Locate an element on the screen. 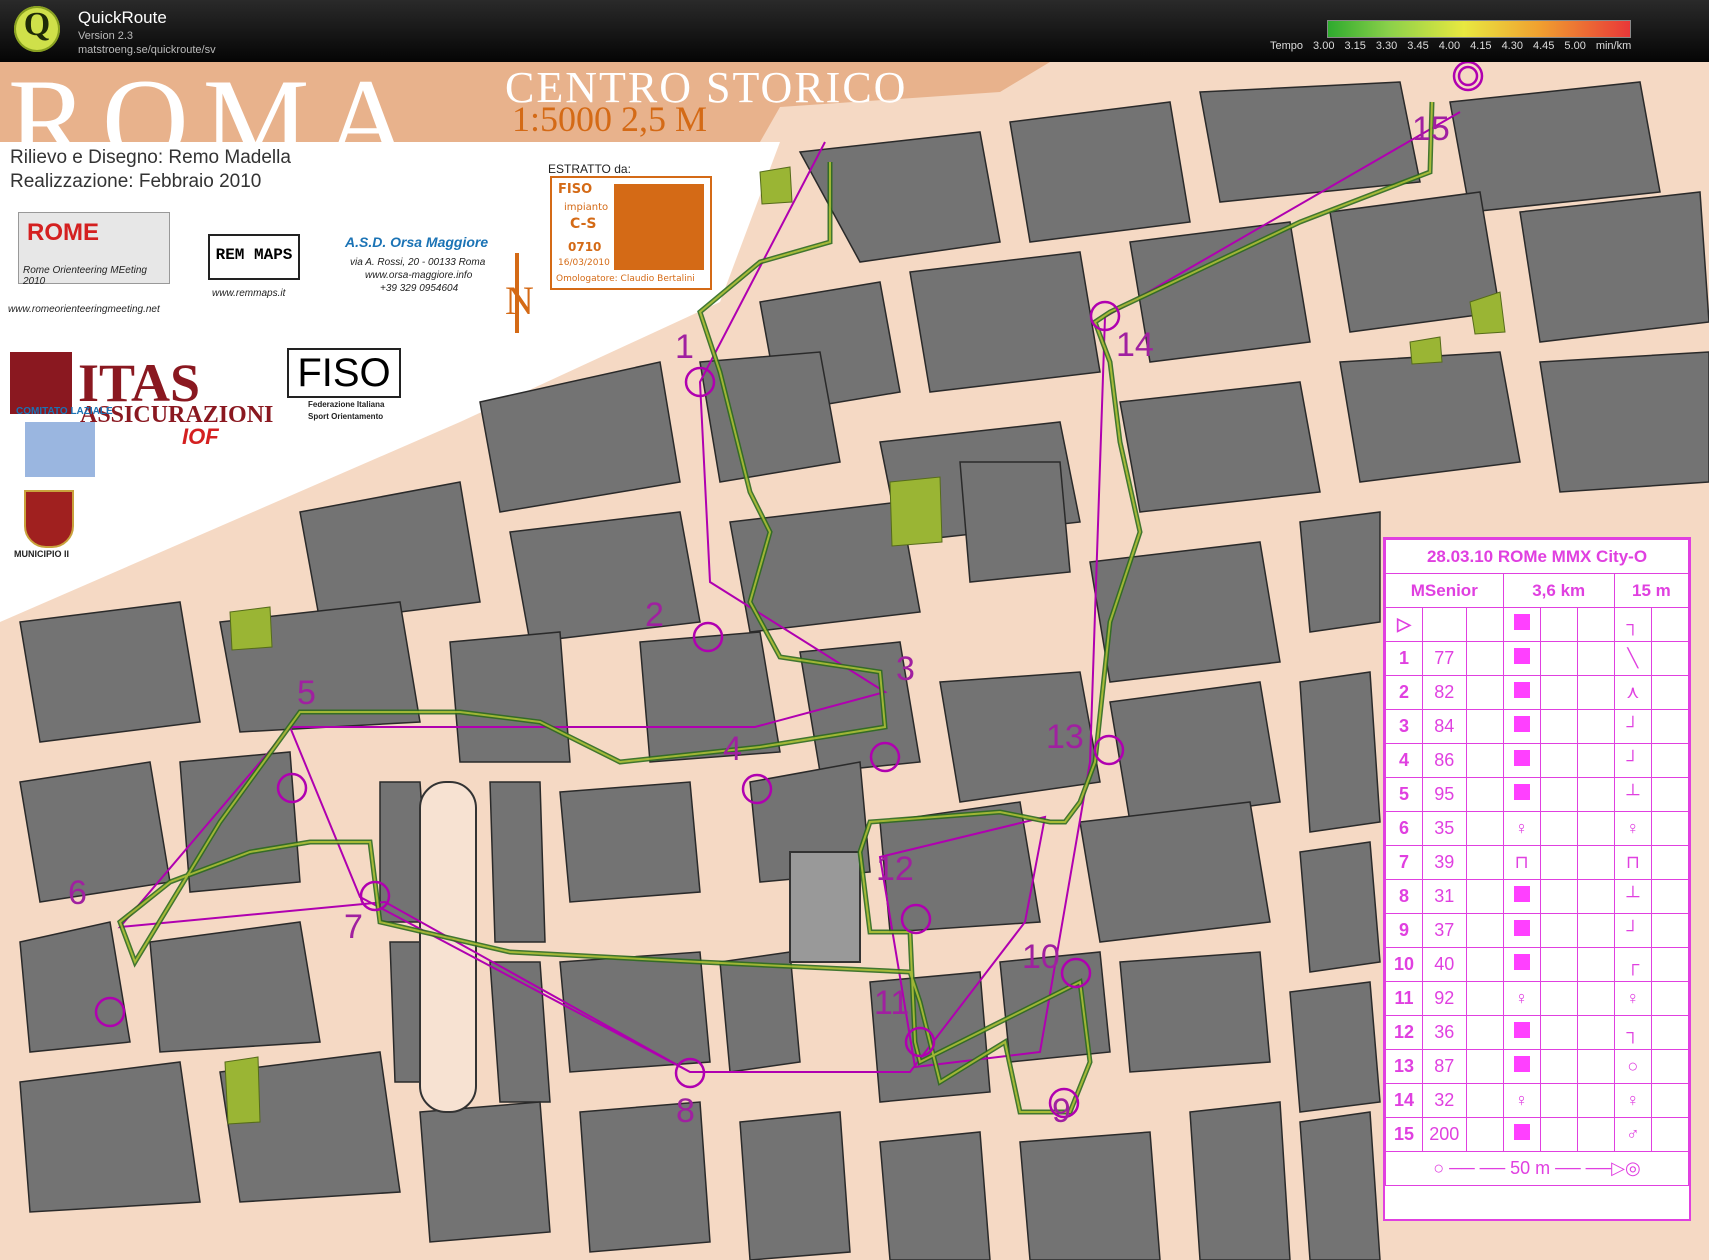 The height and width of the screenshot is (1260, 1709). location-icon: ♀ is located at coordinates (1632, 998).